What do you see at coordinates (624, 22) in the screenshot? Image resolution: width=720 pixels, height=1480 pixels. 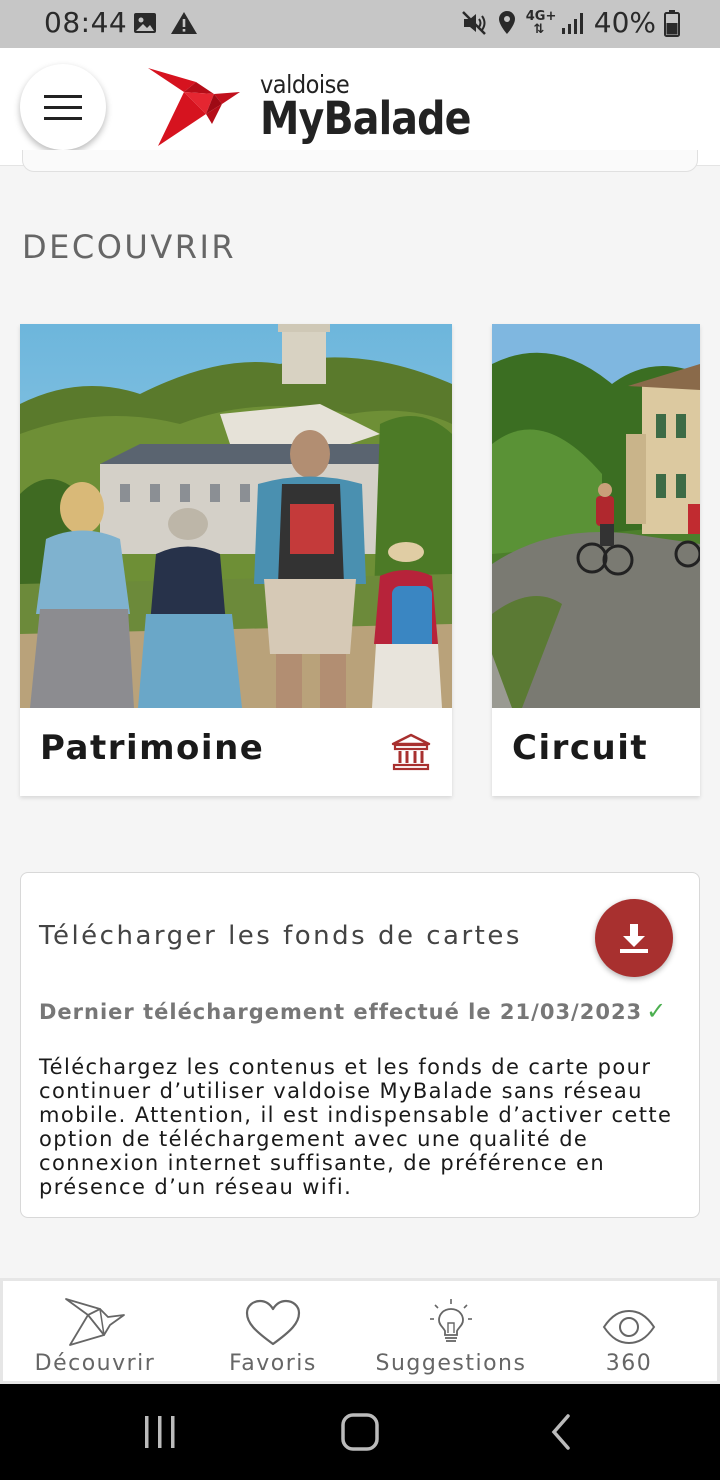 I see `battery-percent: 40%` at bounding box center [624, 22].